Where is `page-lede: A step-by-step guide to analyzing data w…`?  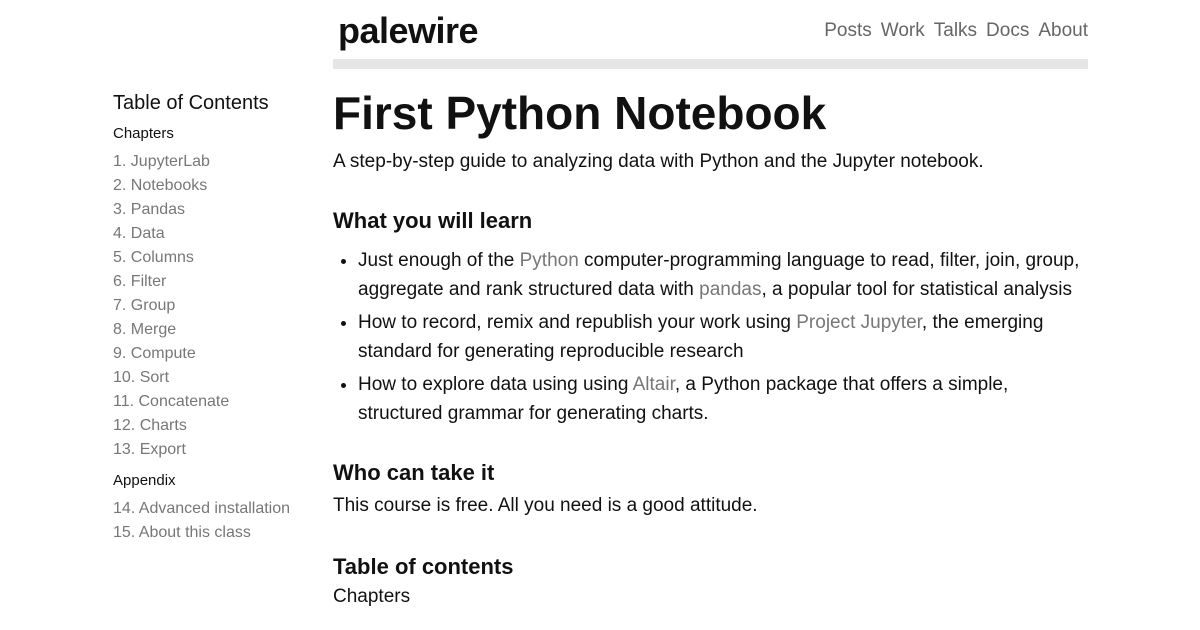 page-lede: A step-by-step guide to analyzing data w… is located at coordinates (658, 161).